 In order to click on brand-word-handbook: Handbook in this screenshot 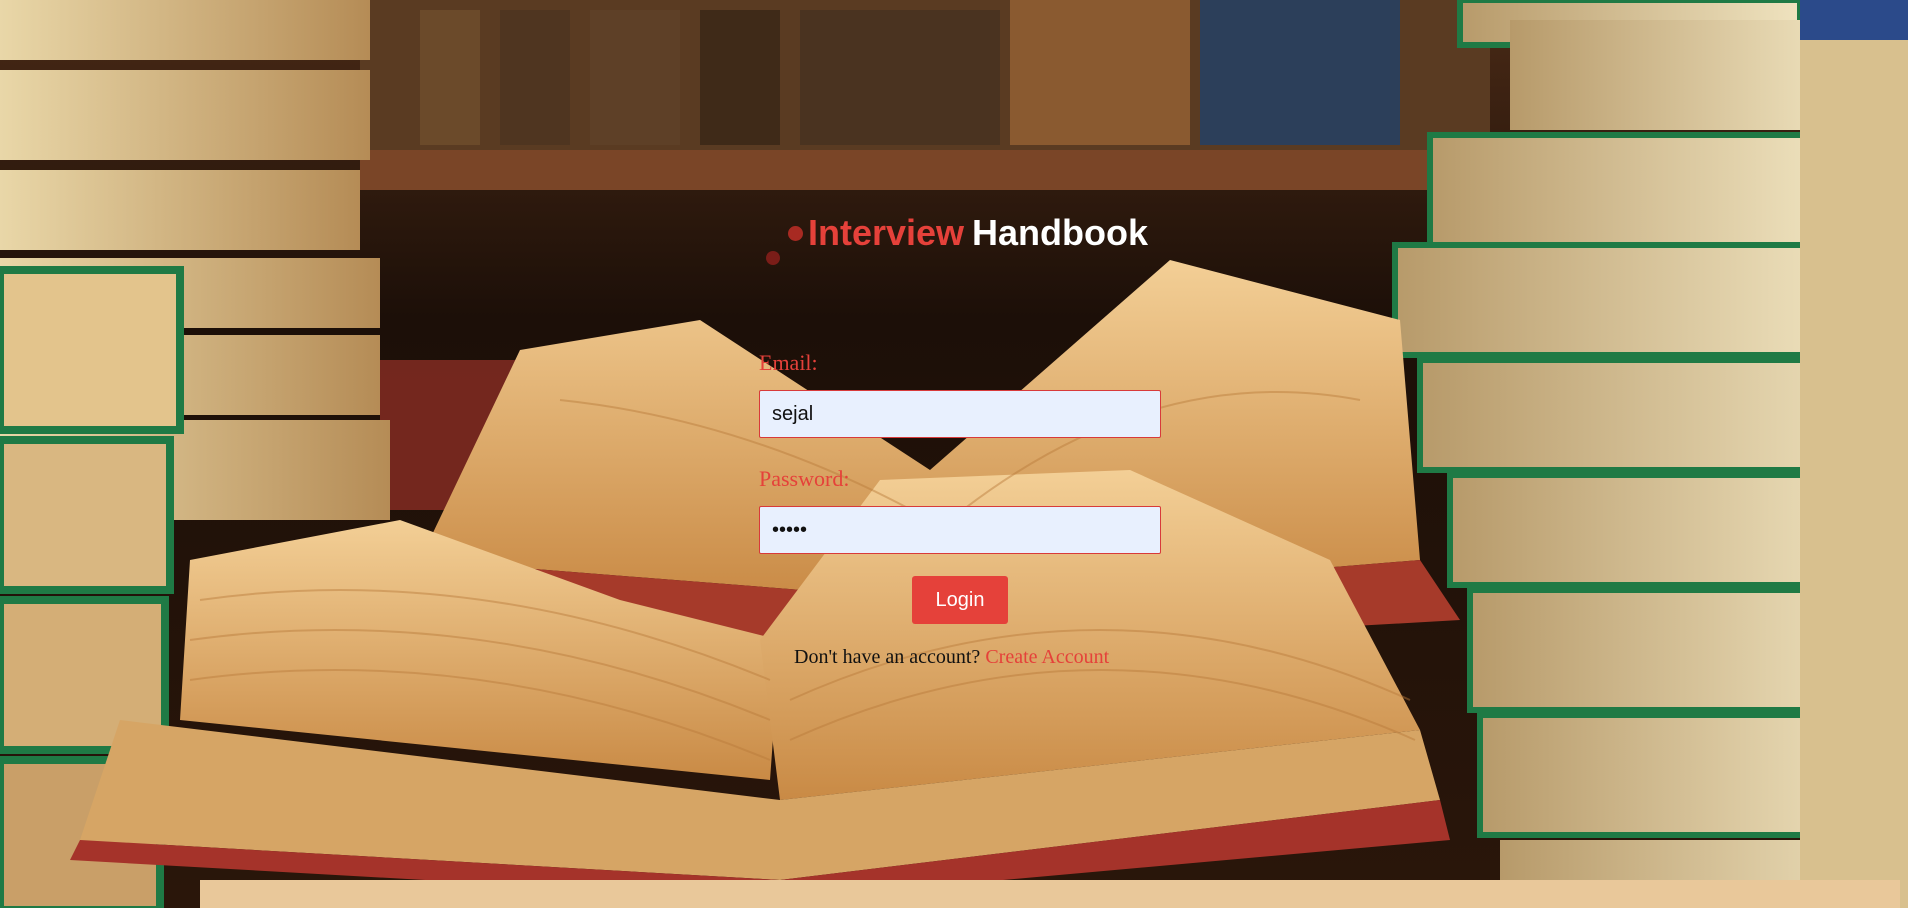, I will do `click(1060, 232)`.